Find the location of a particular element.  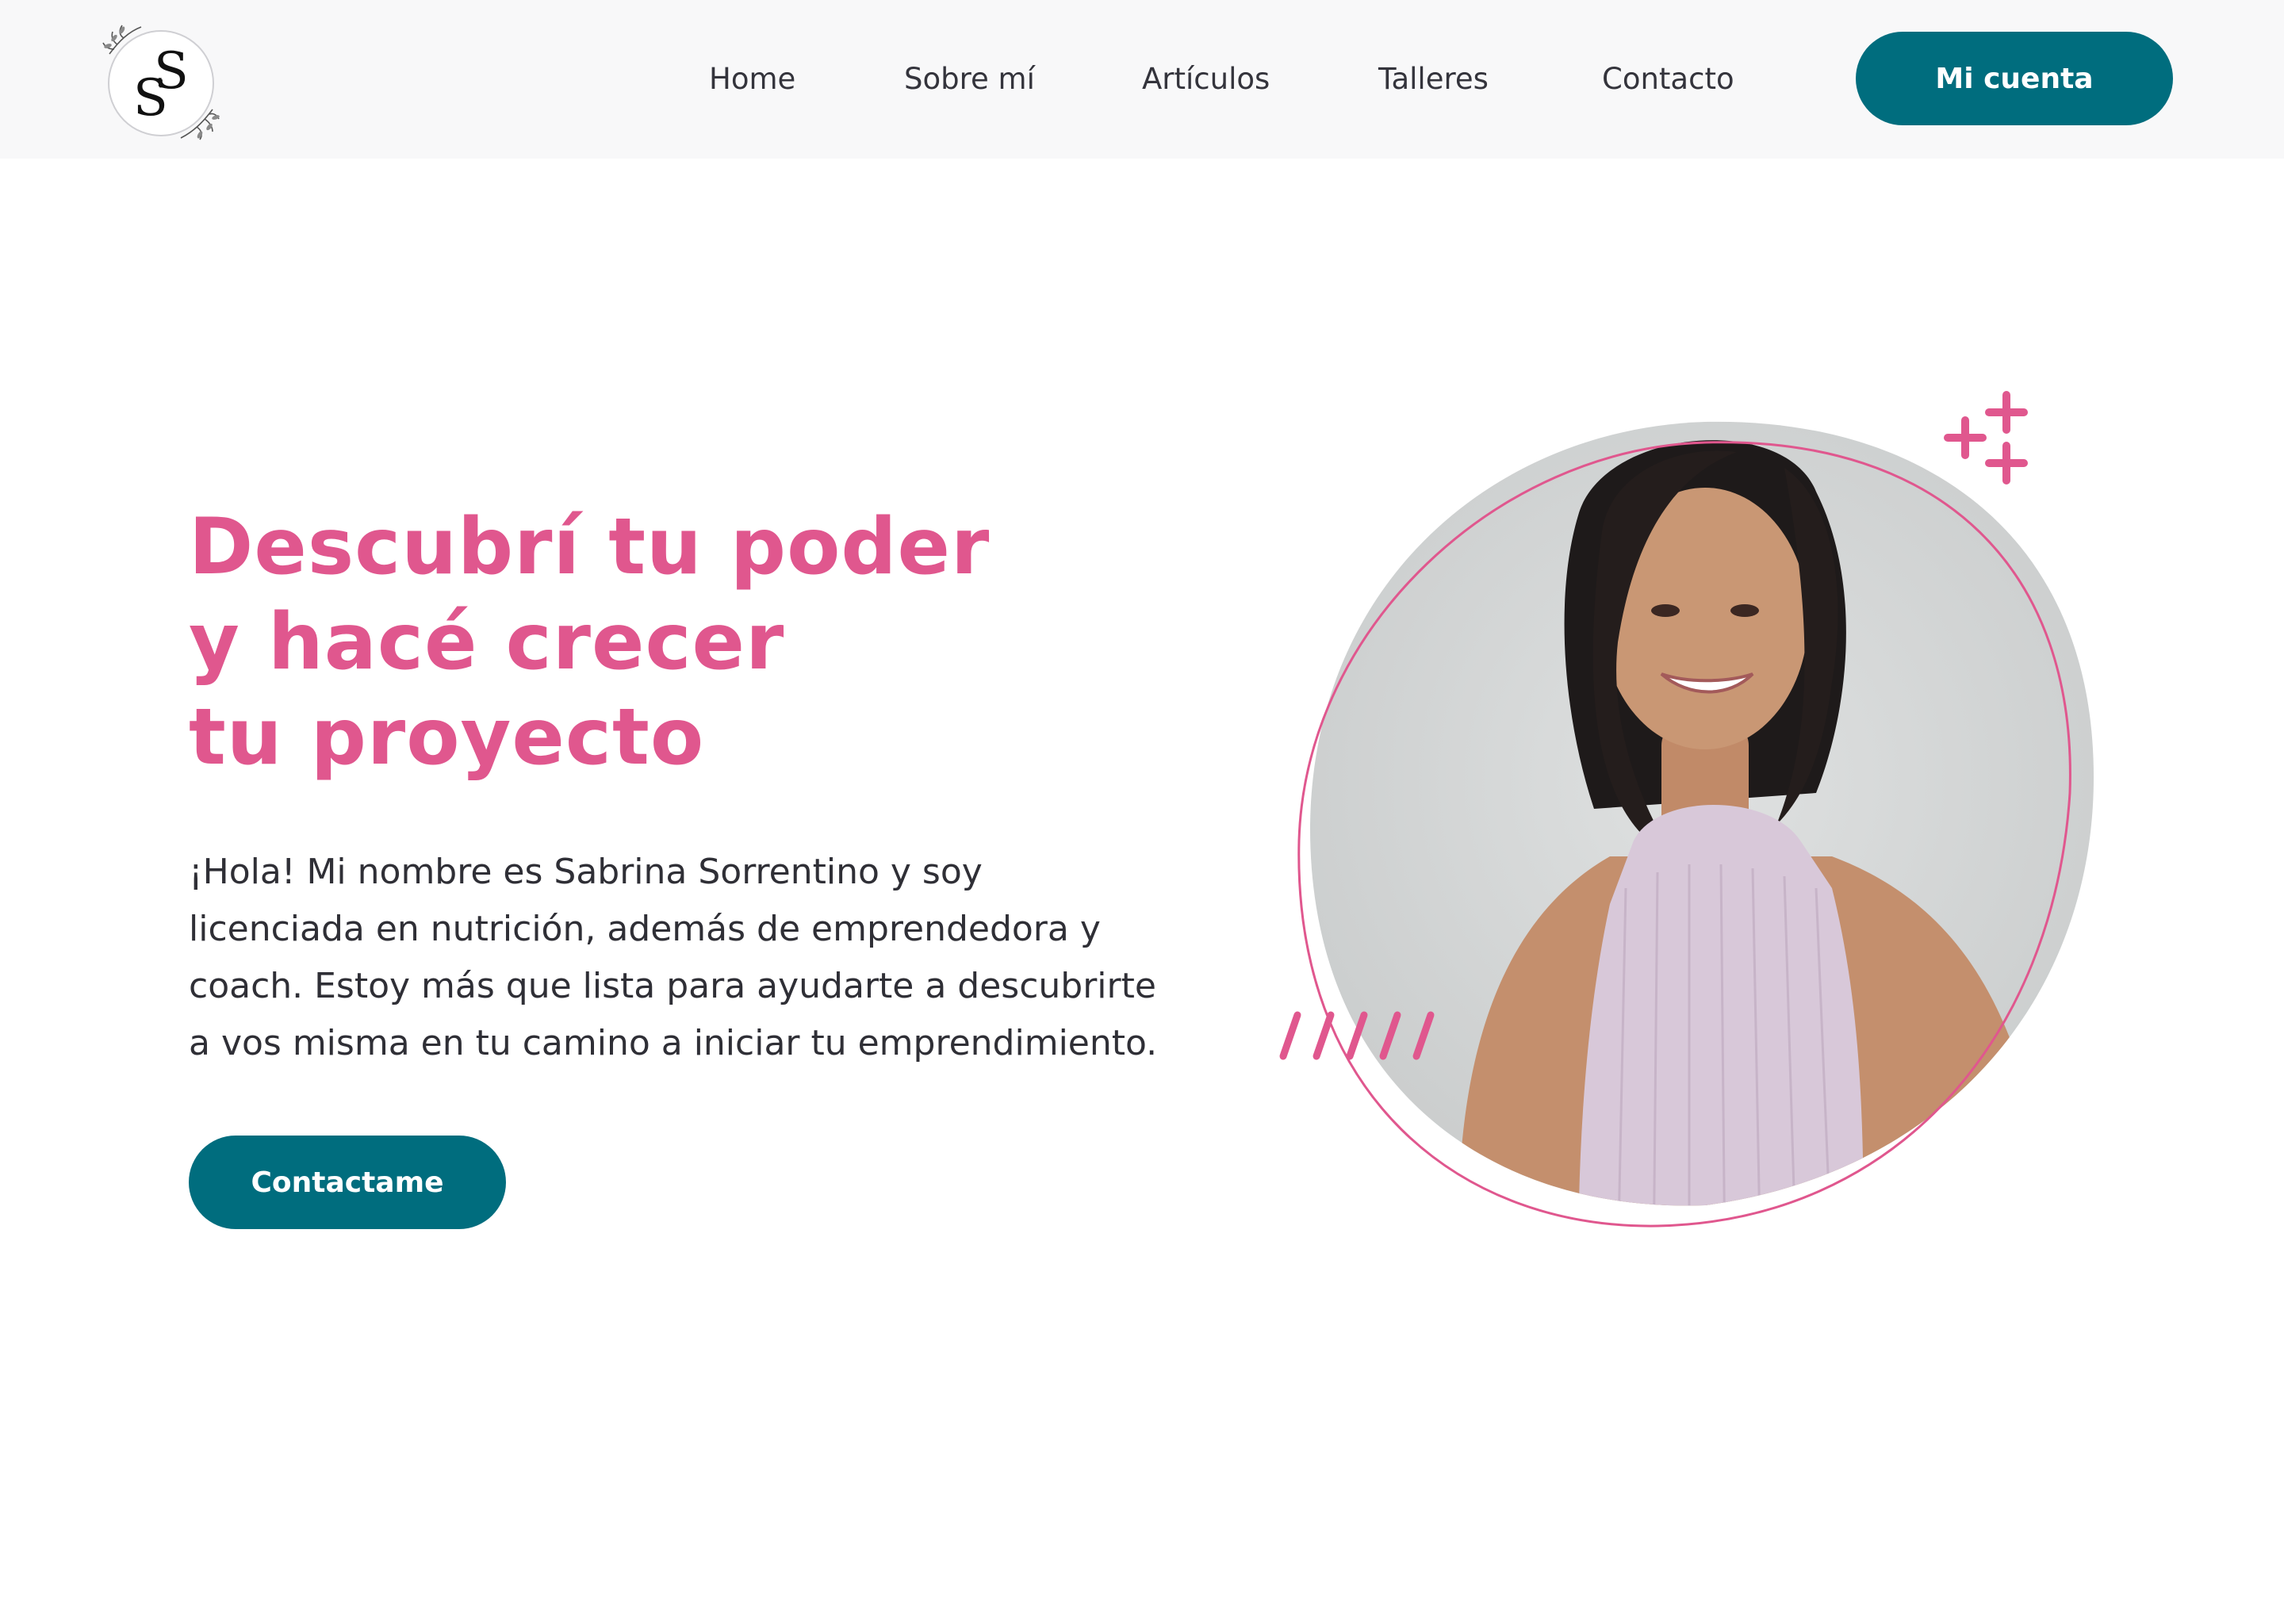

nav-item-home: Home is located at coordinates (752, 79).